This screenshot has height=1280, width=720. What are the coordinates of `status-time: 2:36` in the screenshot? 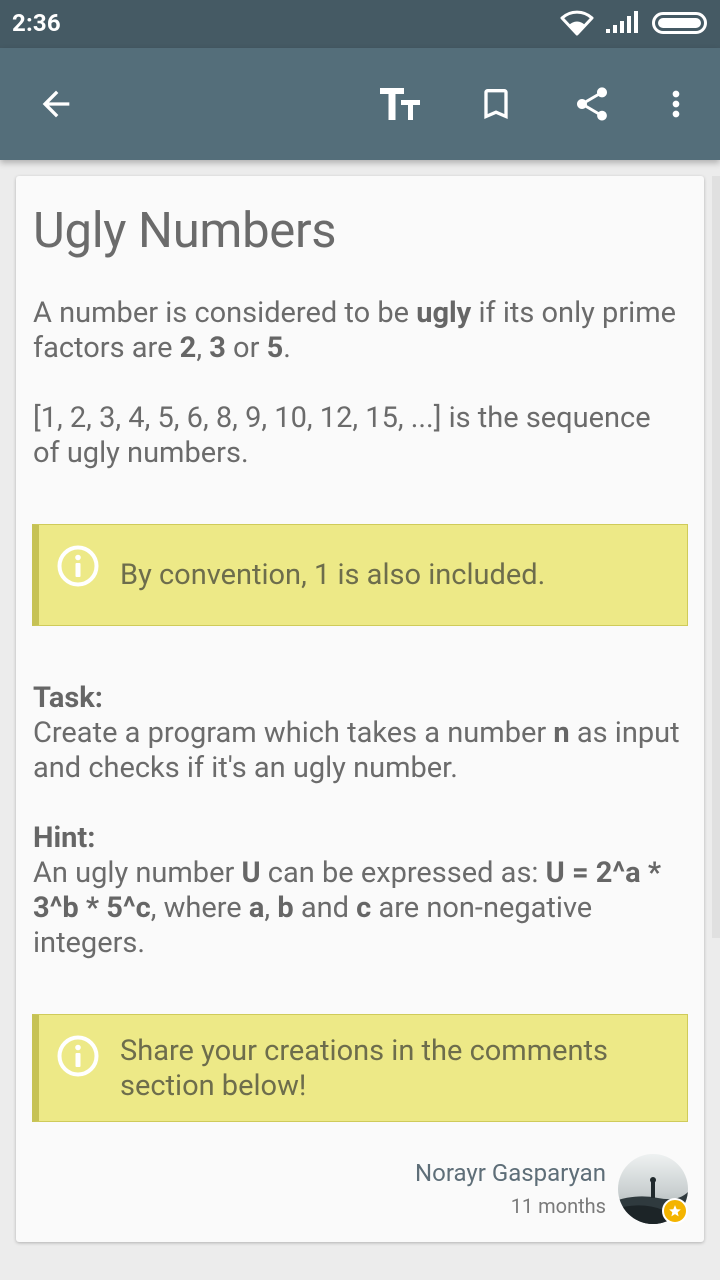 It's located at (36, 23).